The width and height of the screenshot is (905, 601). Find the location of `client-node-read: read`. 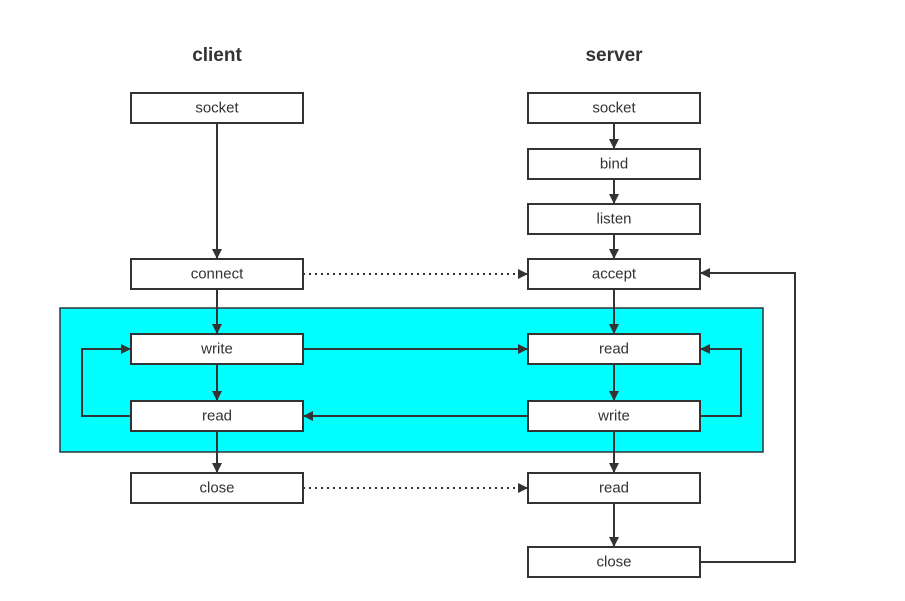

client-node-read: read is located at coordinates (217, 416).